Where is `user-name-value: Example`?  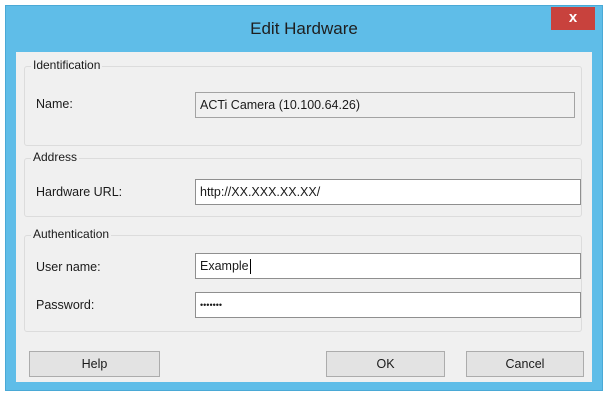 user-name-value: Example is located at coordinates (224, 266).